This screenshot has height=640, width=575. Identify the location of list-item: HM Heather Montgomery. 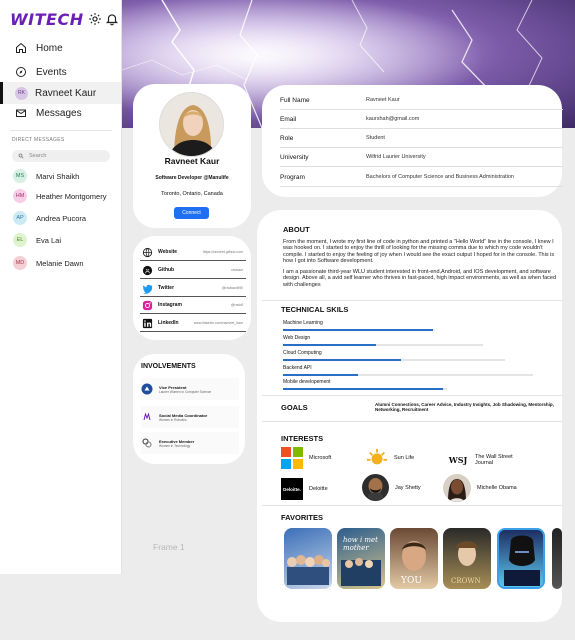
(59, 196).